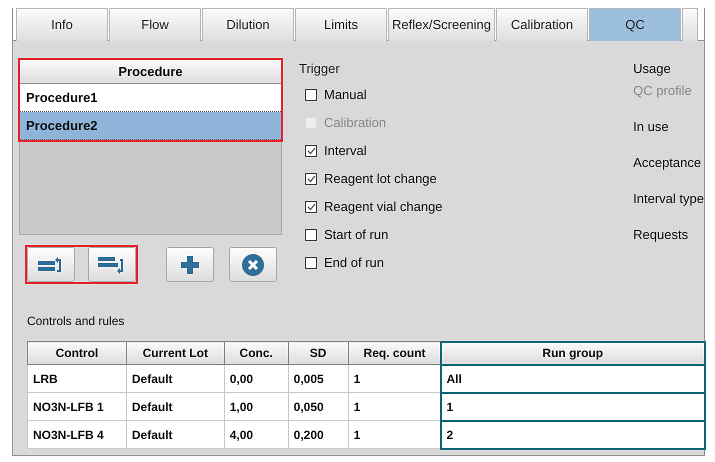 The image size is (715, 462). What do you see at coordinates (150, 126) in the screenshot?
I see `list-row: Procedure2` at bounding box center [150, 126].